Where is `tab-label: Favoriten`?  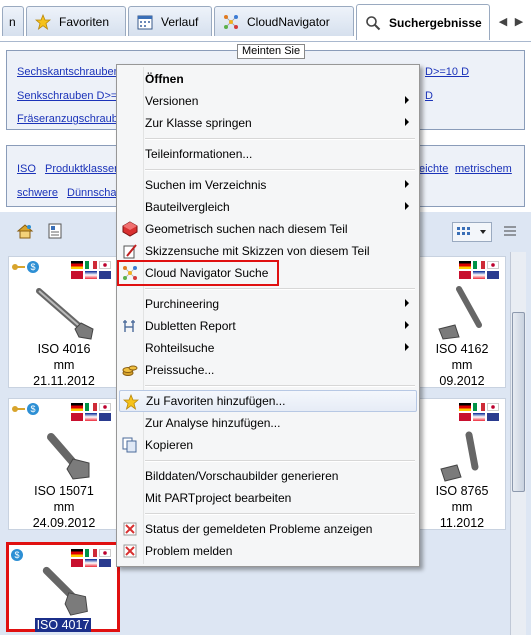
tab-label: Favoriten is located at coordinates (84, 21).